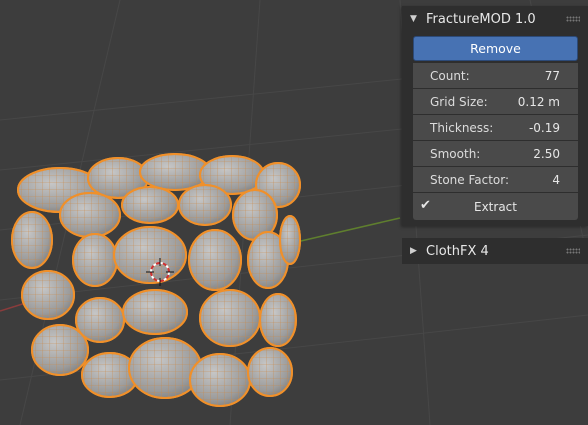 The width and height of the screenshot is (588, 425). Describe the element at coordinates (556, 179) in the screenshot. I see `field-value: 4` at that location.